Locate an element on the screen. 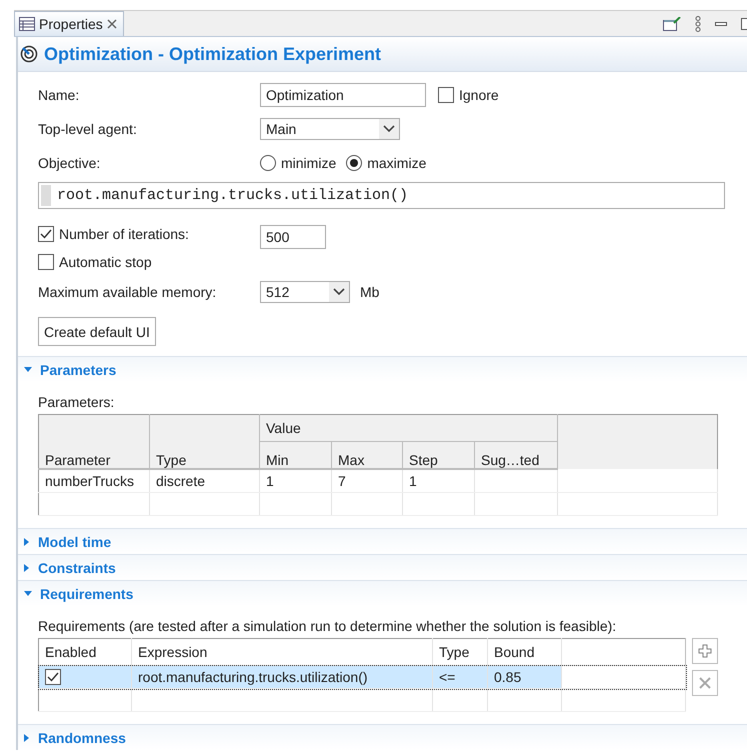 The height and width of the screenshot is (754, 747). properties-tab: Properties is located at coordinates (69, 23).